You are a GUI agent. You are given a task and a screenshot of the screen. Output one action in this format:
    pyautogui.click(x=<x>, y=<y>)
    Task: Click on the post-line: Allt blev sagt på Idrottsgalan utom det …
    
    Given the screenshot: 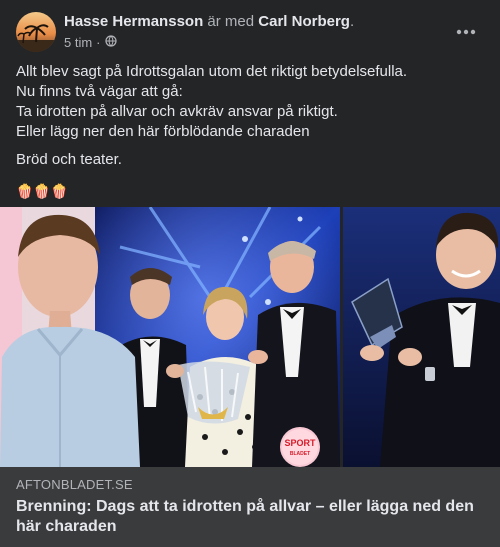 What is the action you would take?
    pyautogui.click(x=212, y=71)
    